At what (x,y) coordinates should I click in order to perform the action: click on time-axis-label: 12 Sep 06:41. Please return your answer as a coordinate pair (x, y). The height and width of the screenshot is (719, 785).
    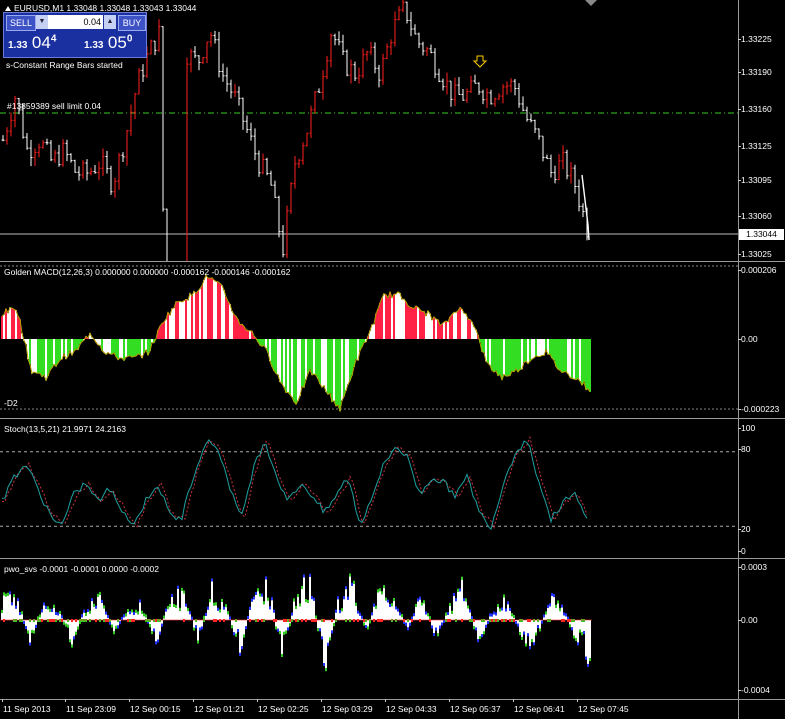
    Looking at the image, I should click on (539, 709).